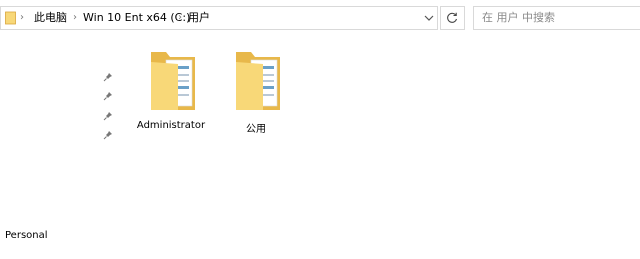  I want to click on search-placeholder: 在 用户 中搜索, so click(518, 17).